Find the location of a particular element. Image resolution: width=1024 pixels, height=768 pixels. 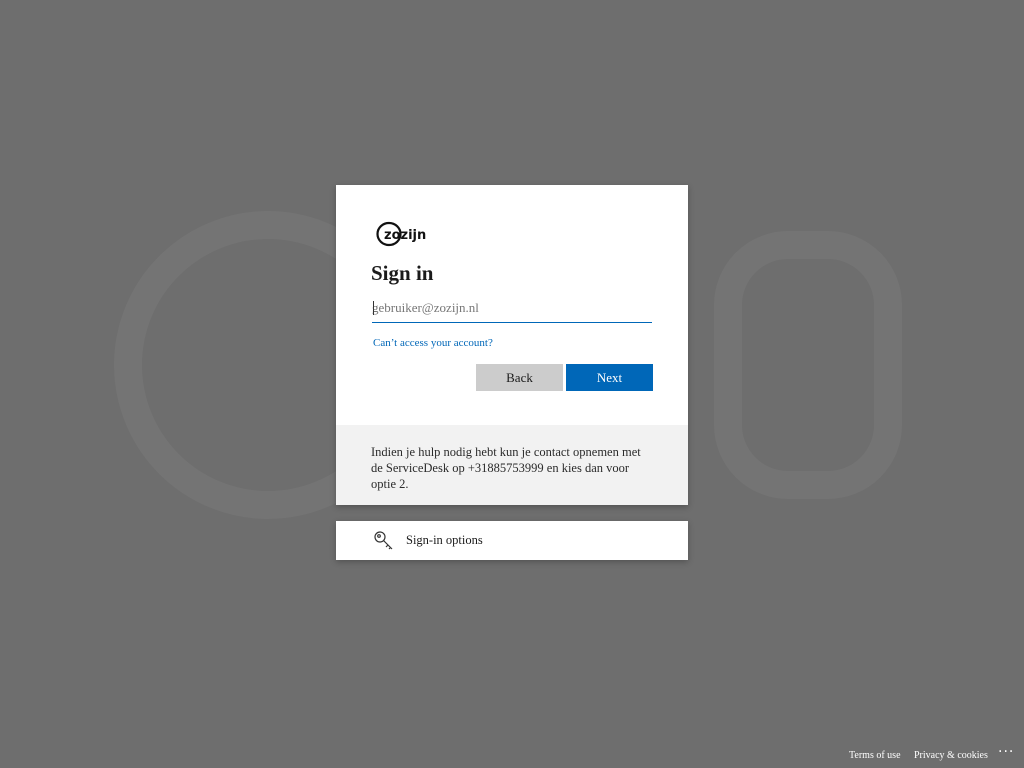

cant-access-account-link: Can’t access your account? is located at coordinates (433, 343).